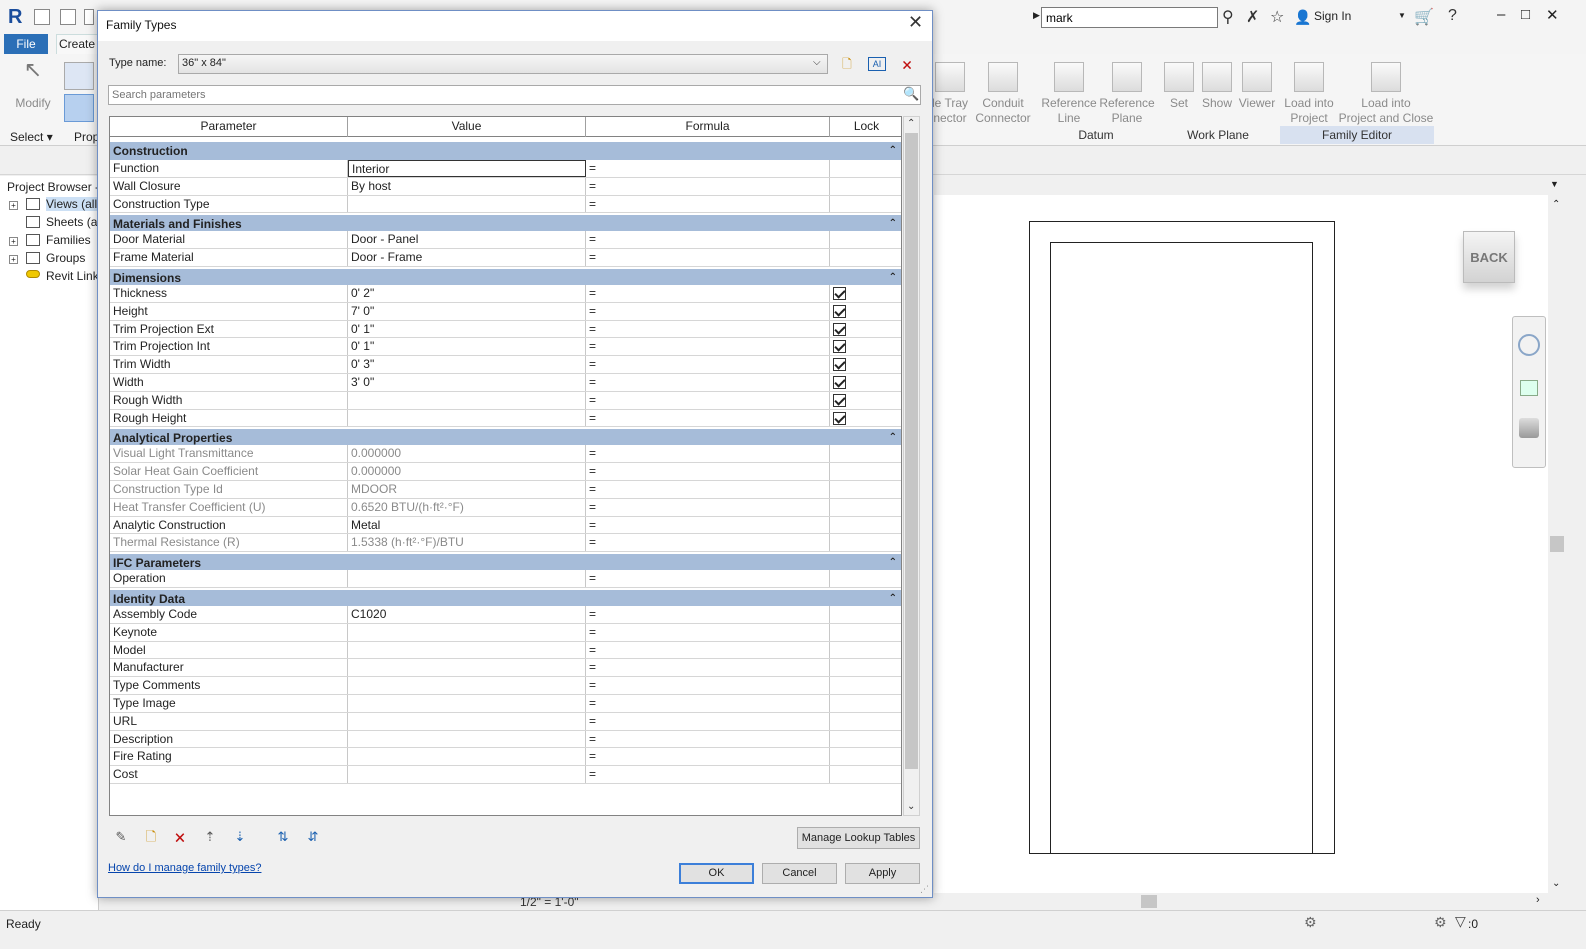 The width and height of the screenshot is (1586, 949). I want to click on scroll-up-icon: ⌃, so click(1556, 204).